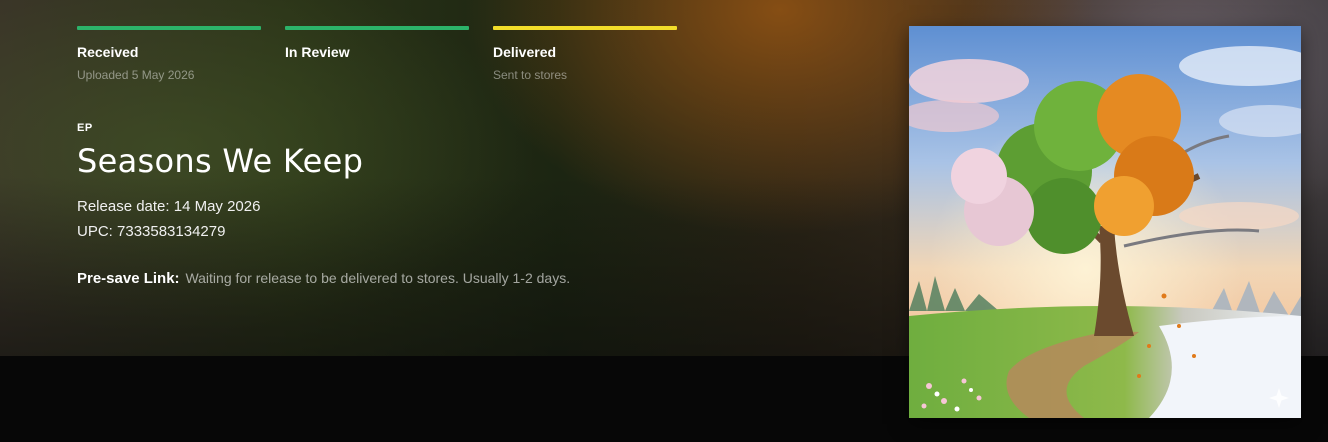 Image resolution: width=1328 pixels, height=442 pixels. I want to click on release-type: EP, so click(85, 128).